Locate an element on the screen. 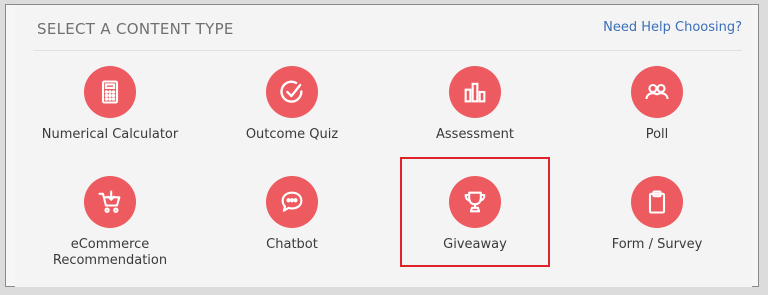  content-type-poll: Poll is located at coordinates (657, 104).